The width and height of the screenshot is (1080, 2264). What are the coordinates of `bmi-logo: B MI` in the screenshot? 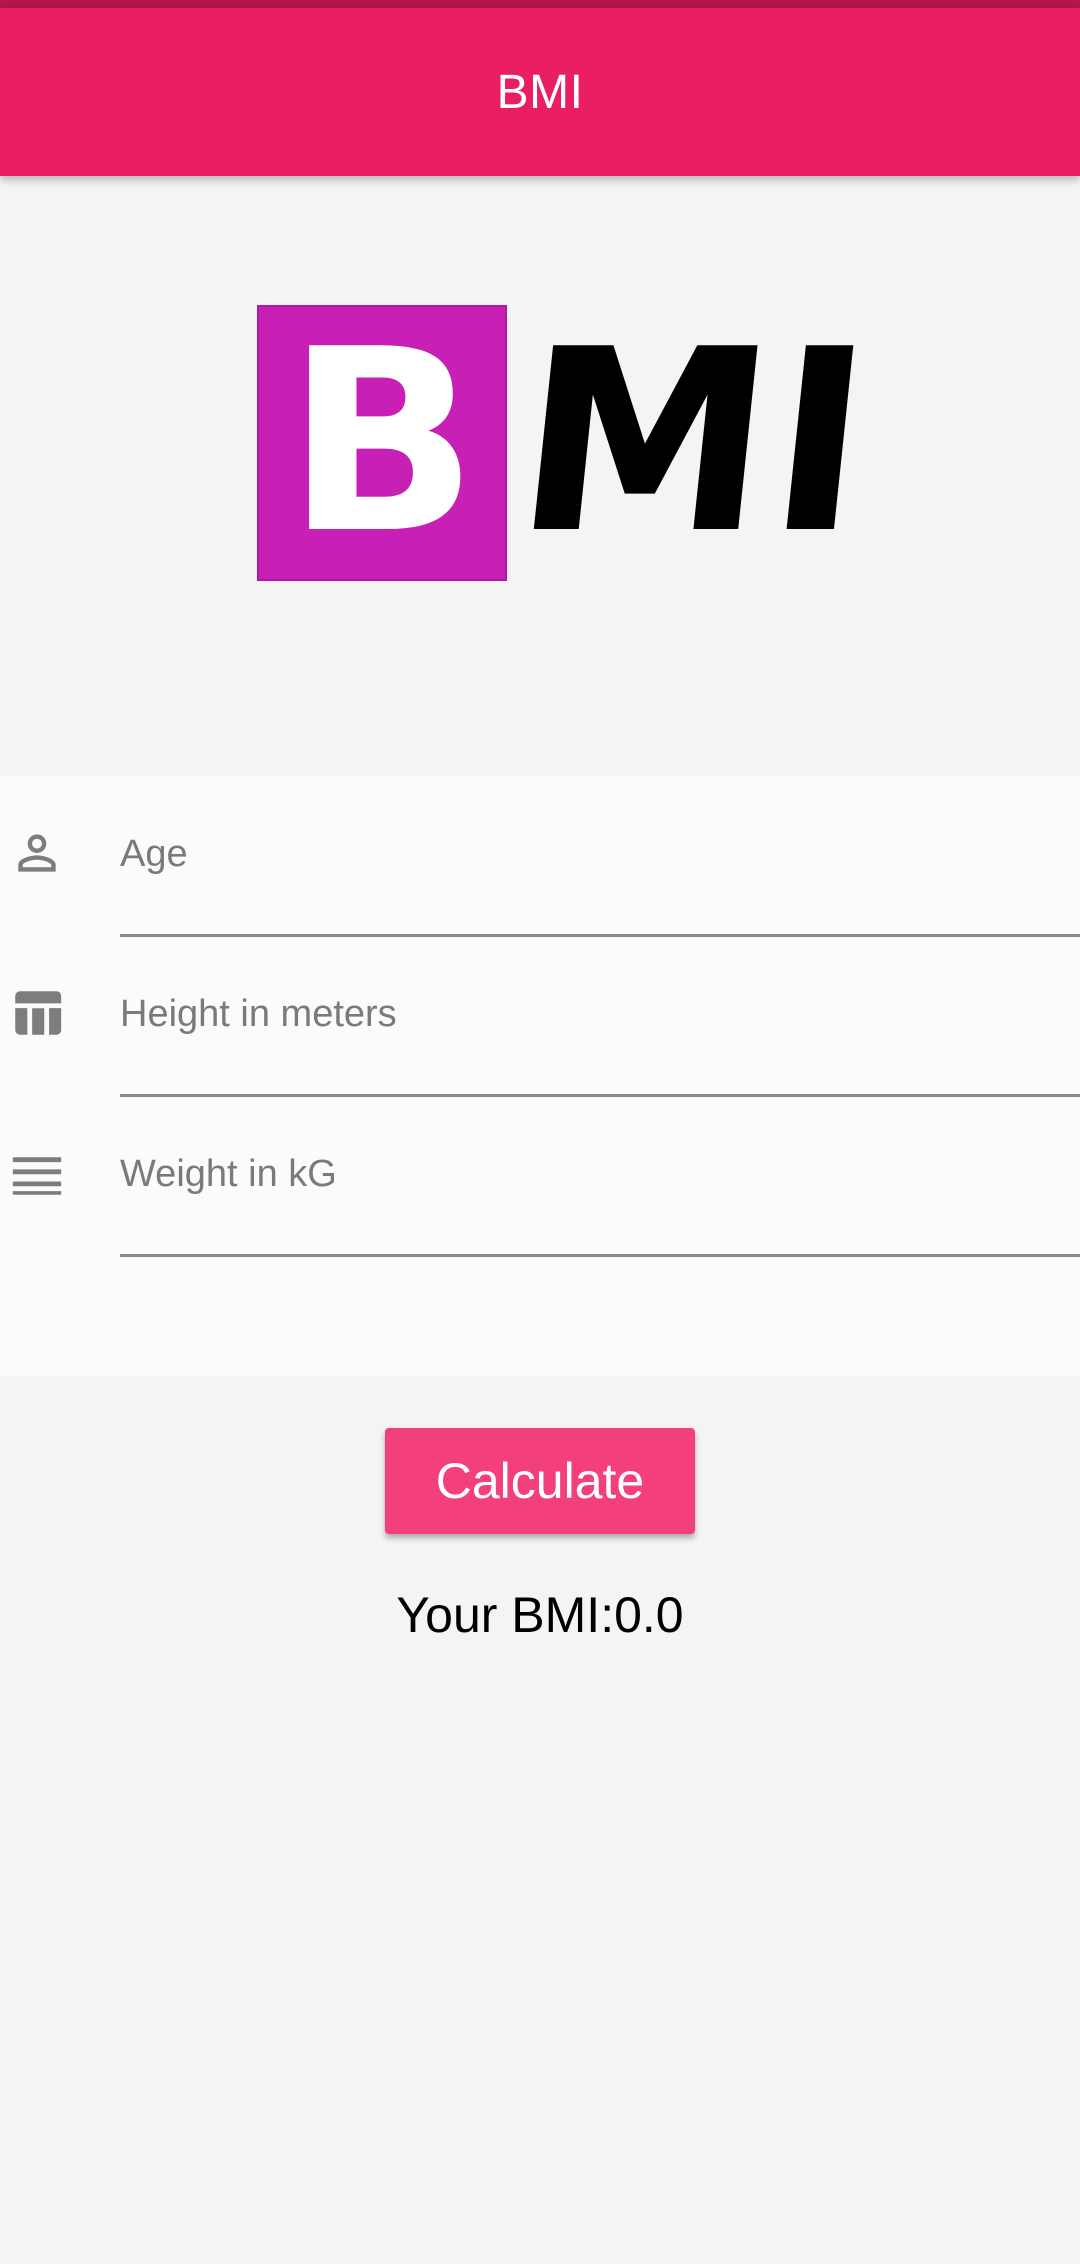 It's located at (570, 442).